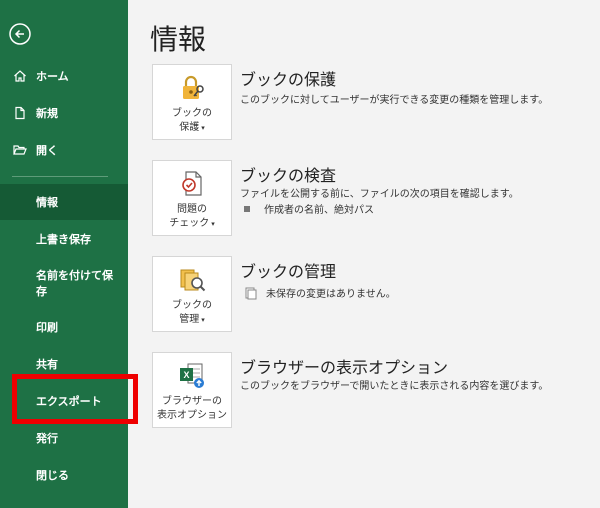  I want to click on manage-workbook-button: ブックの 管理 ▾, so click(192, 294).